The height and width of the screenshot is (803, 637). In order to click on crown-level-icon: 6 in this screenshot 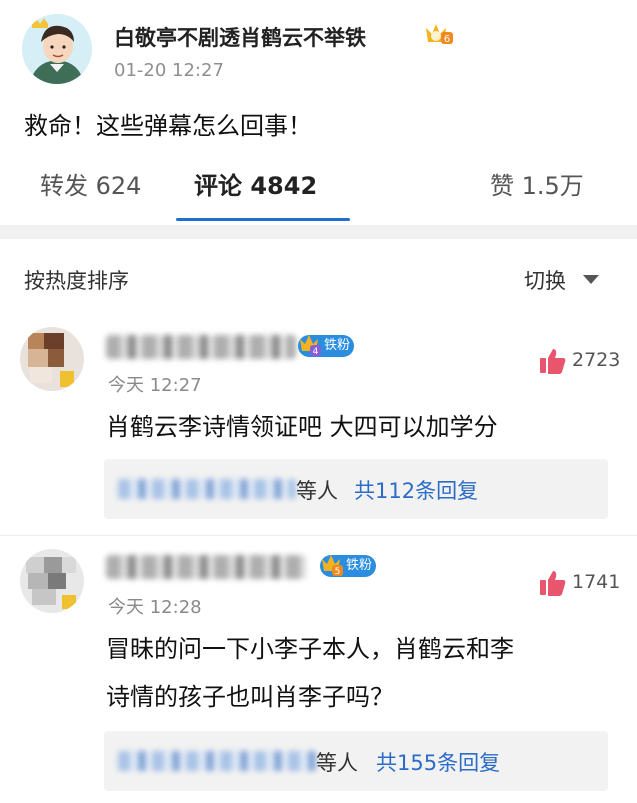, I will do `click(439, 34)`.